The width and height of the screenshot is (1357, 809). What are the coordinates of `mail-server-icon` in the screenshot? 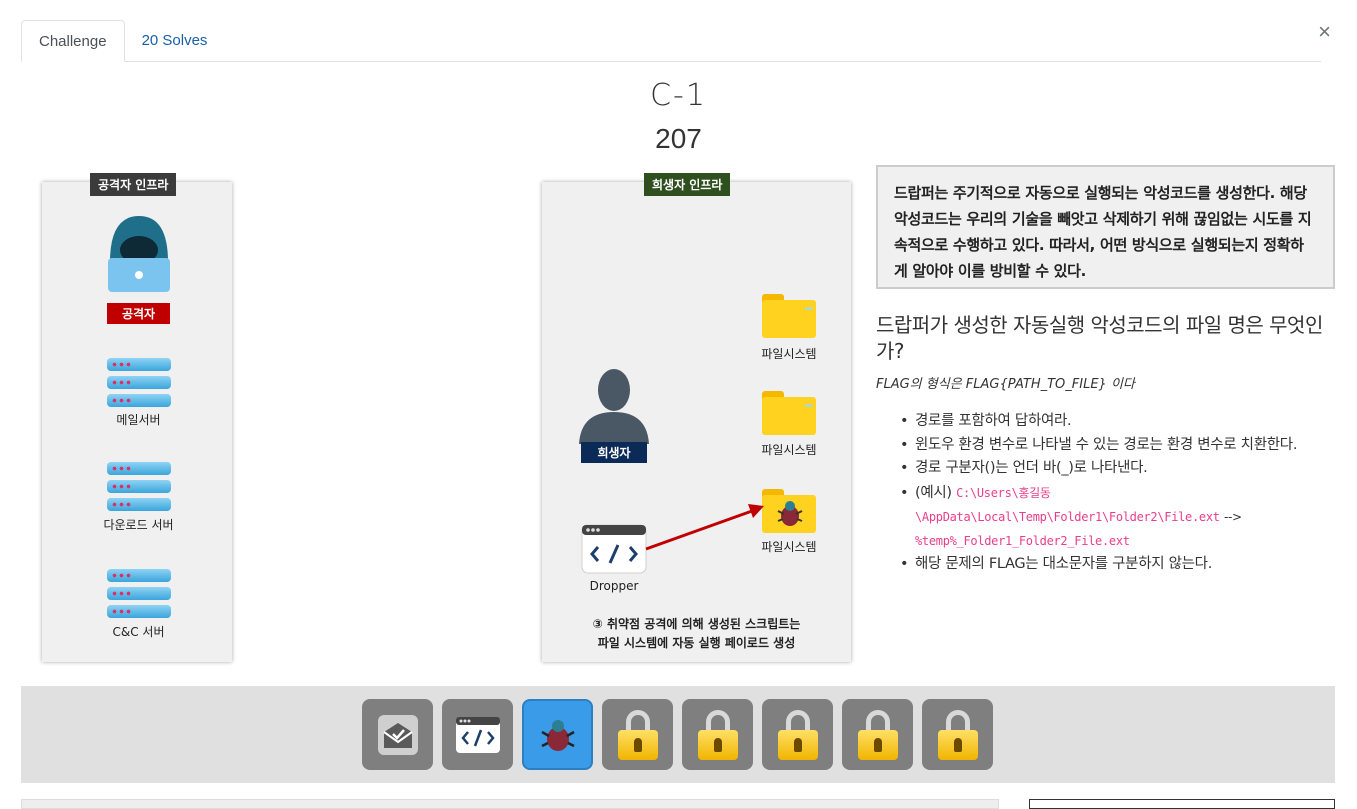 It's located at (139, 385).